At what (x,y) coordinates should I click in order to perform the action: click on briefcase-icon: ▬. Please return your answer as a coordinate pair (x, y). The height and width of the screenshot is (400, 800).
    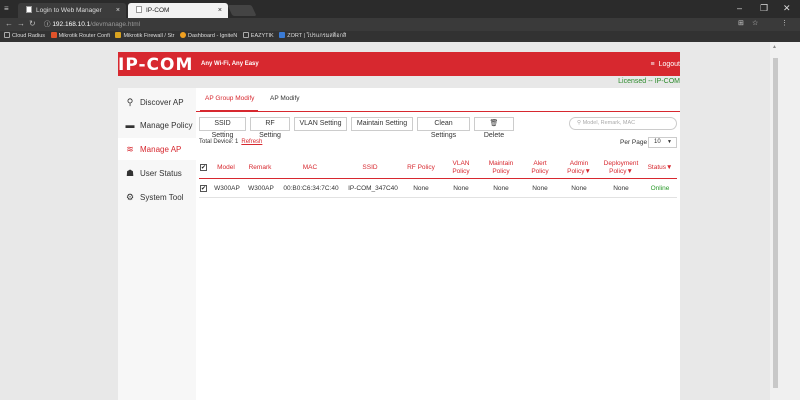
    Looking at the image, I should click on (130, 125).